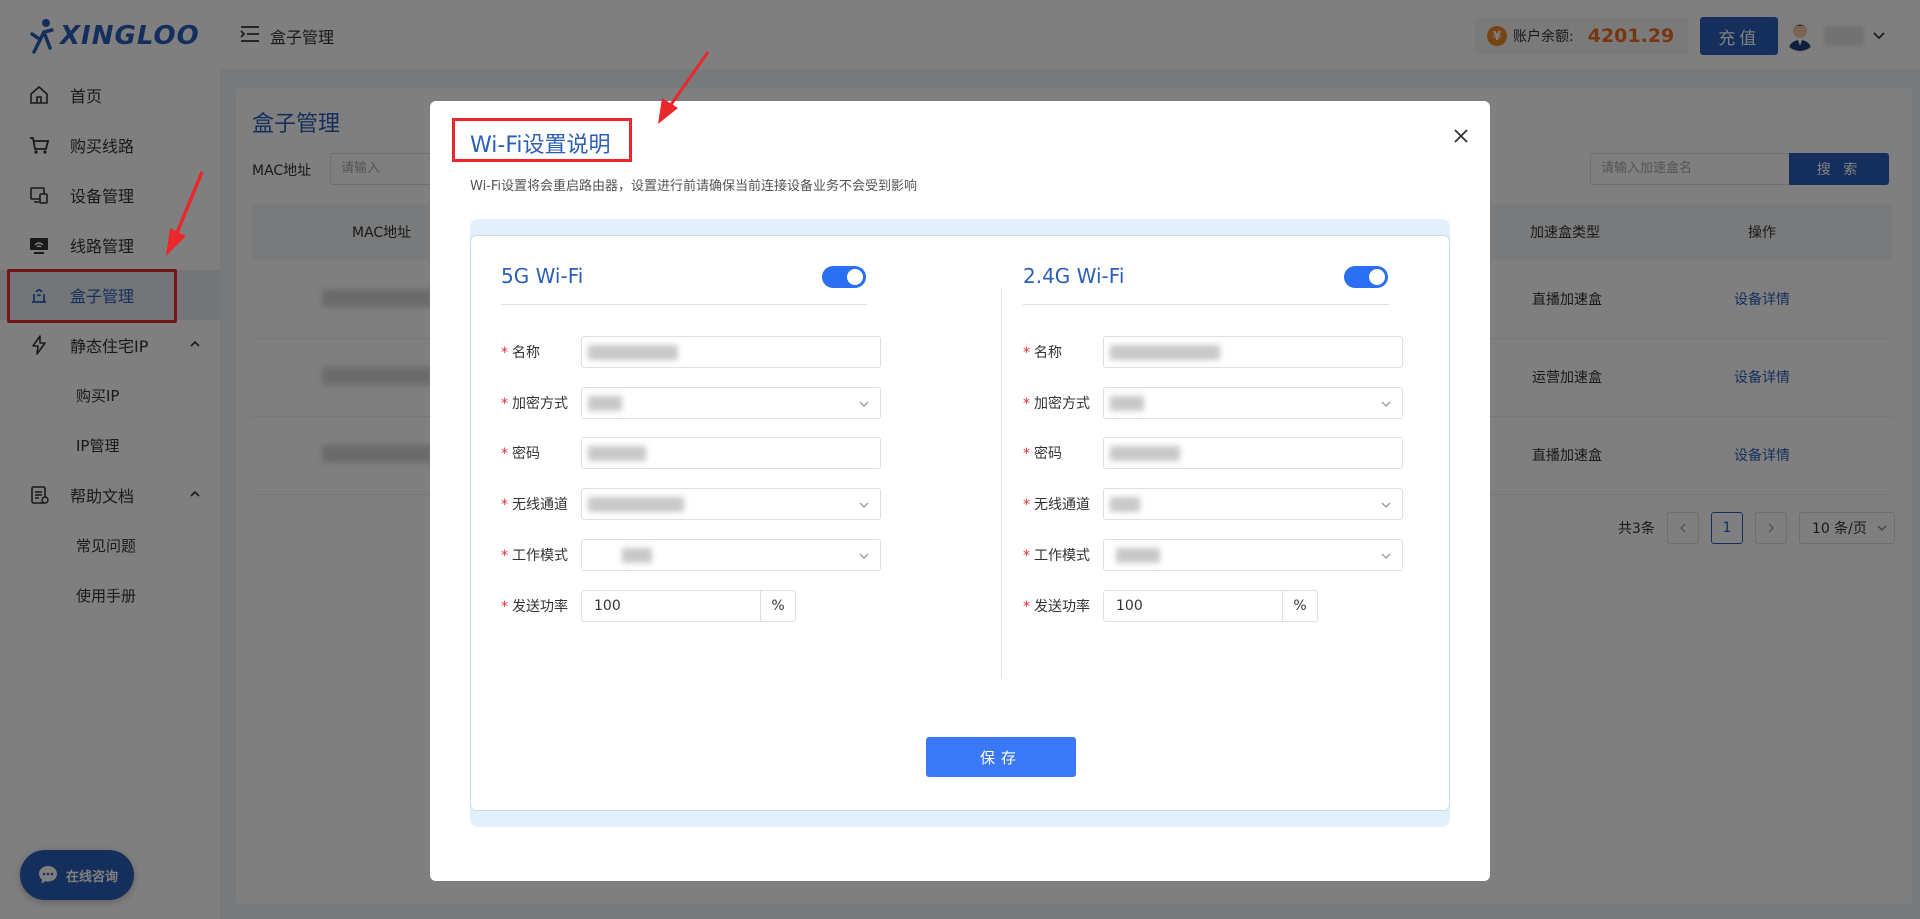  What do you see at coordinates (1193, 606) in the screenshot?
I see `wifi-24g-power-input: 100` at bounding box center [1193, 606].